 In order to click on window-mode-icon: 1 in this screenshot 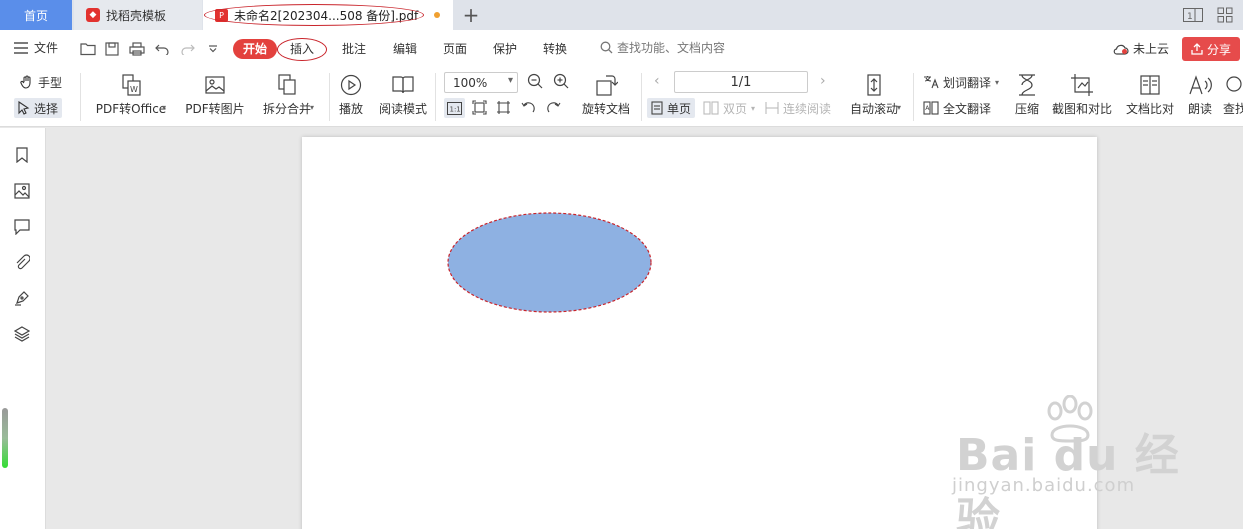, I will do `click(1193, 15)`.